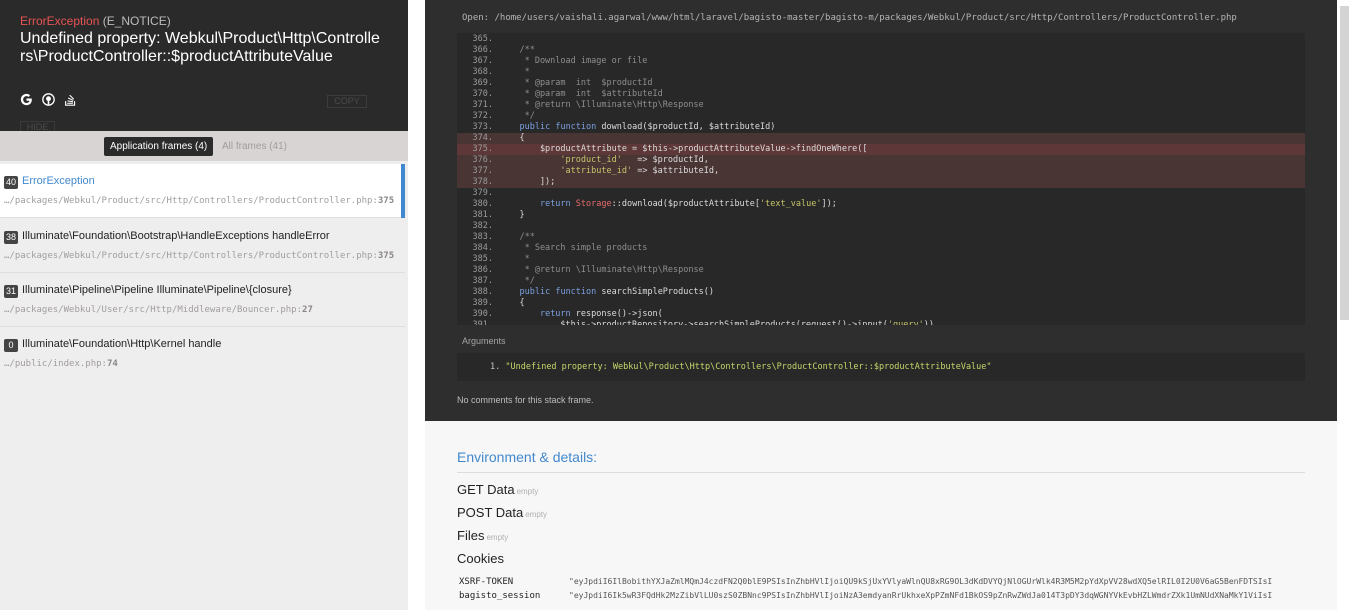 The image size is (1350, 610). What do you see at coordinates (482, 314) in the screenshot?
I see `line-number: 390.` at bounding box center [482, 314].